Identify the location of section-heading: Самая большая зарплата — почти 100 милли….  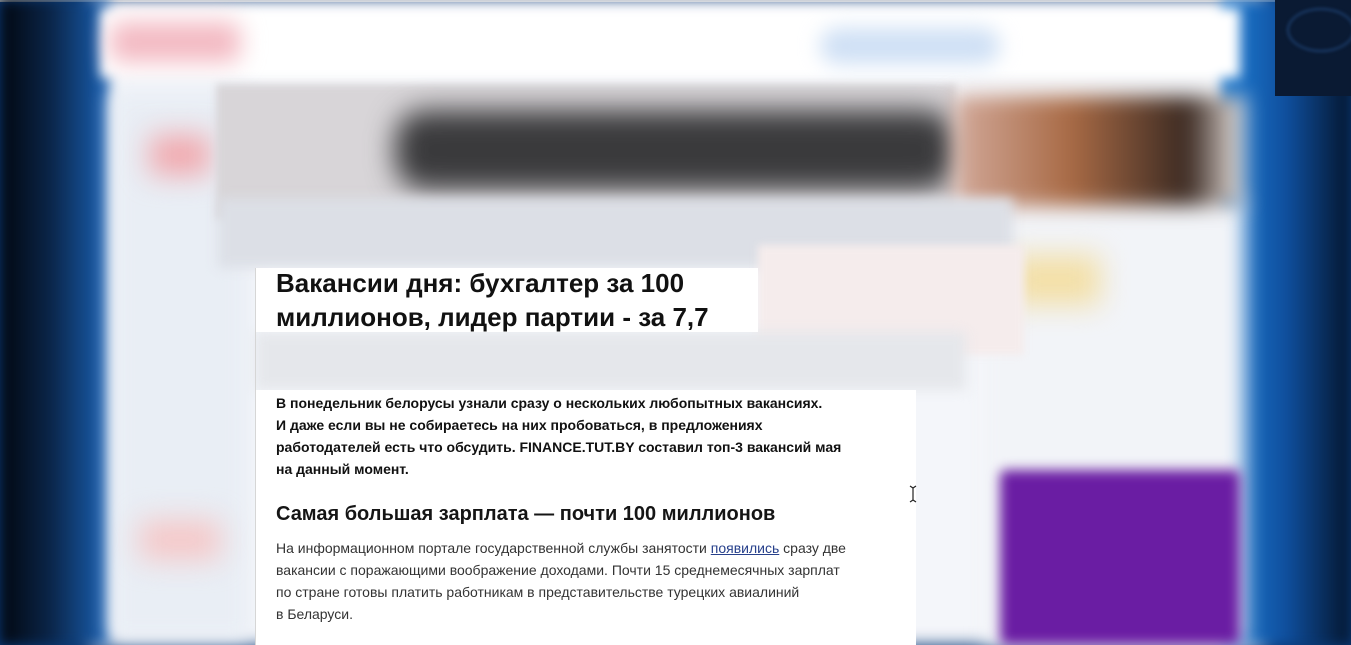
(526, 514).